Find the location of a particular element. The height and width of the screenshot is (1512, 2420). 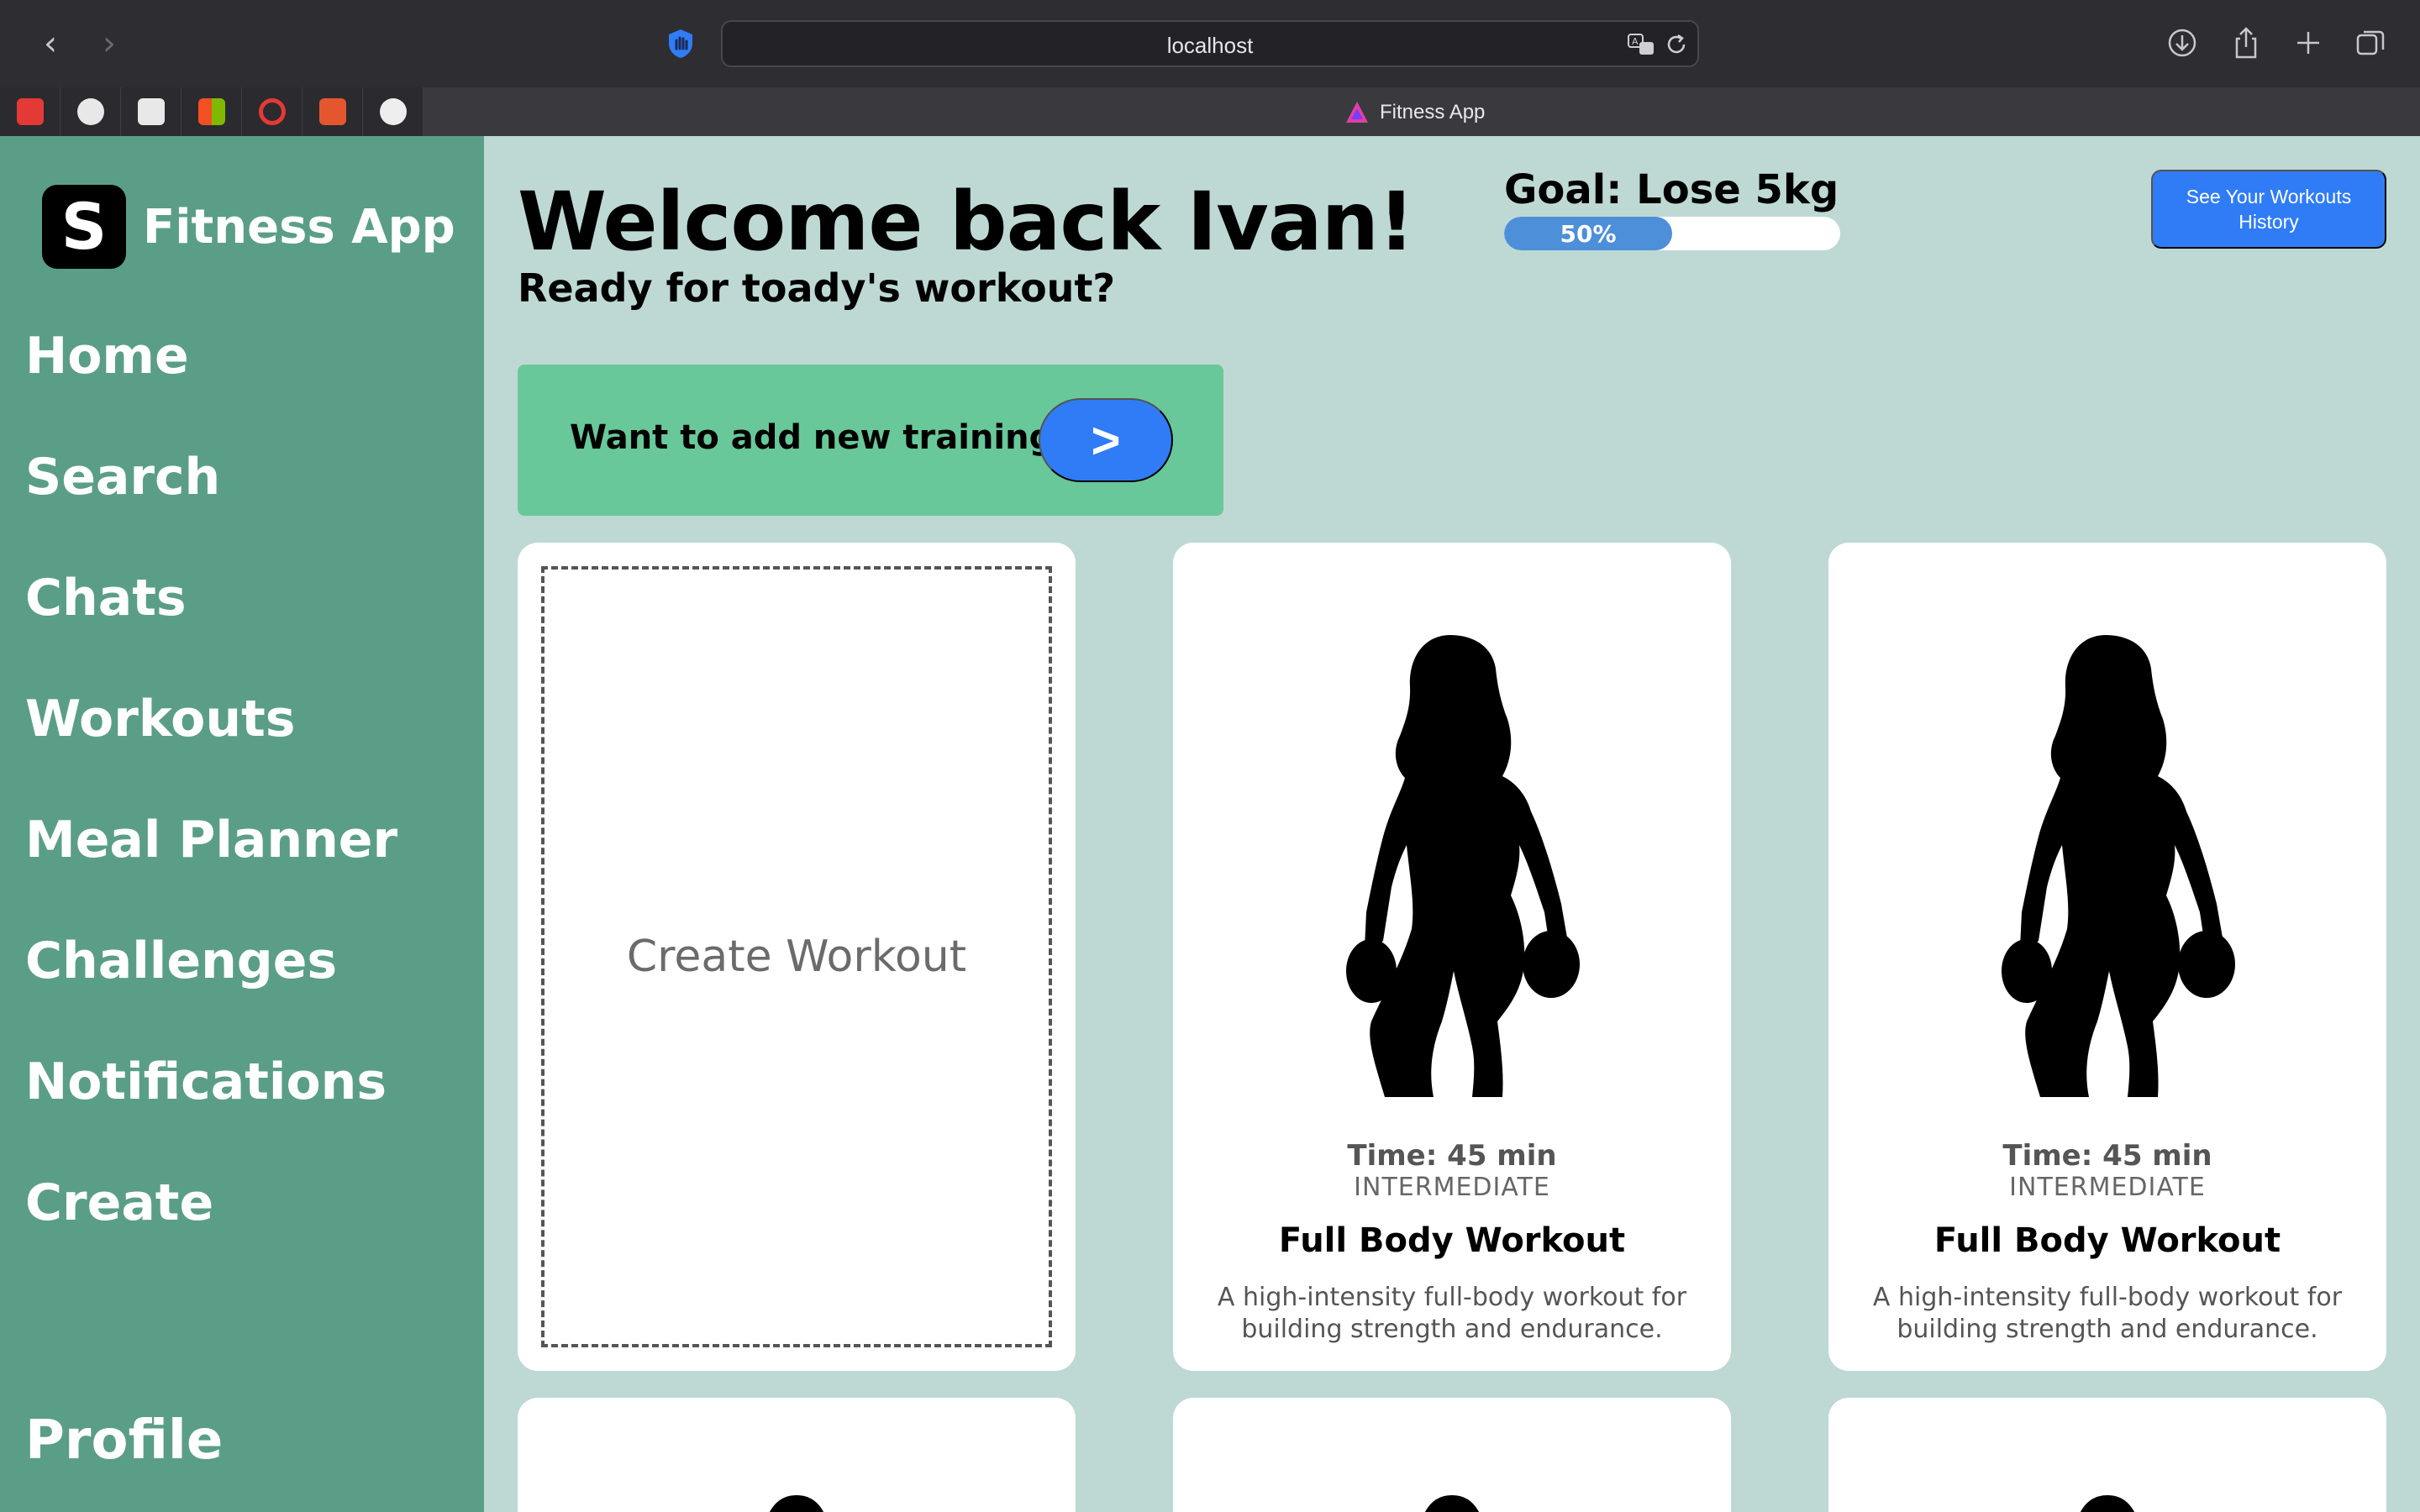

brand-name: Fitness App is located at coordinates (299, 227).